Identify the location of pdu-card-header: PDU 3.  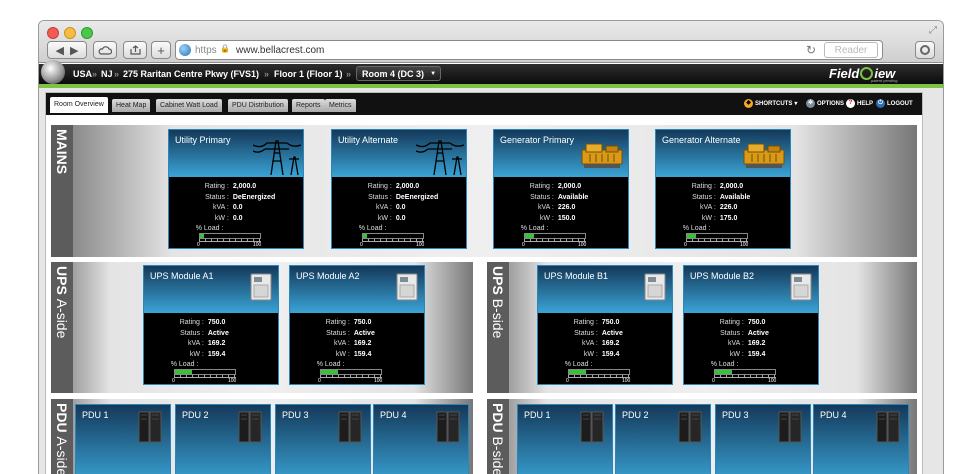
(323, 439).